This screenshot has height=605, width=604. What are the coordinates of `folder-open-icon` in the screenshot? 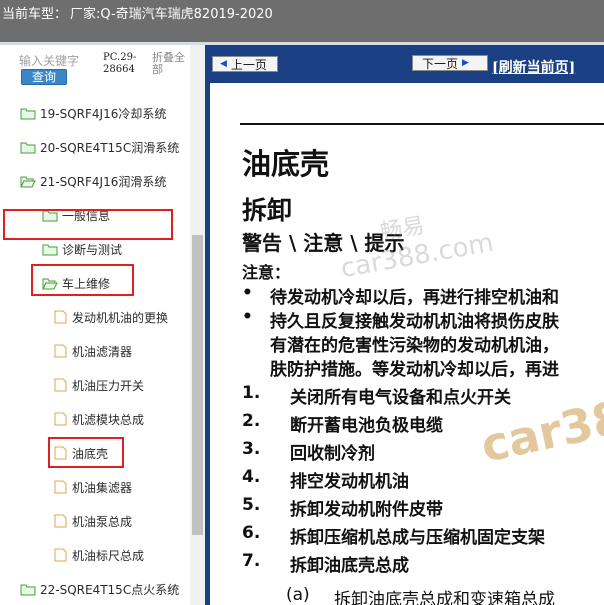 It's located at (28, 182).